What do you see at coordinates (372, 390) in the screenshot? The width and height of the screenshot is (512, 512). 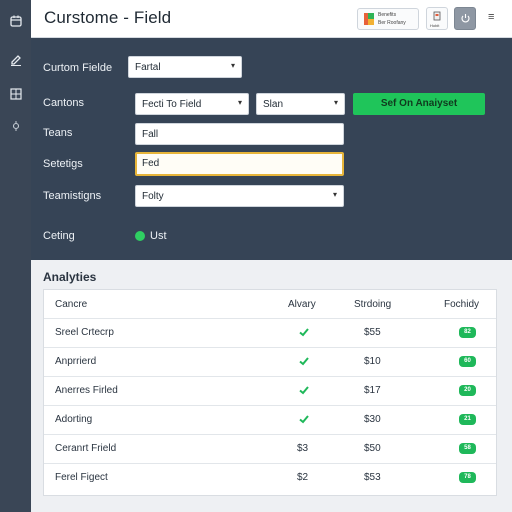 I see `row-strdoing: $17` at bounding box center [372, 390].